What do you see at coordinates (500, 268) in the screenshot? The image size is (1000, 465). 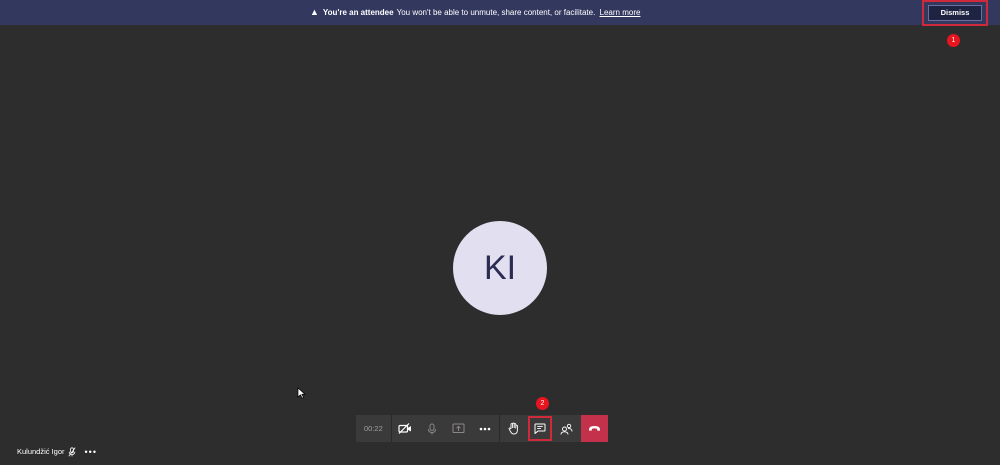 I see `participant-avatar: KI` at bounding box center [500, 268].